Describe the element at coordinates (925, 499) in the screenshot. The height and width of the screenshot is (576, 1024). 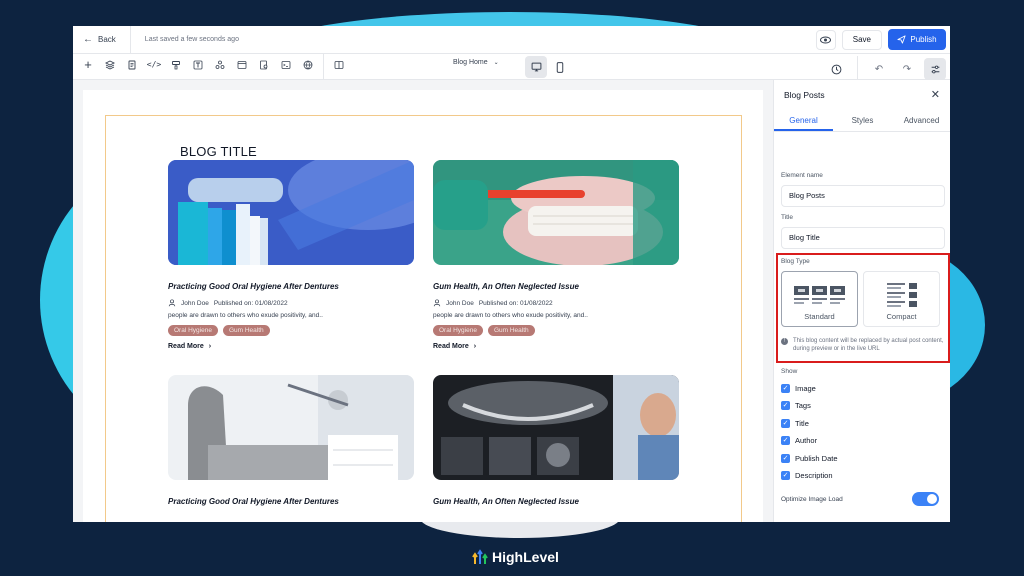
I see `optimize-image-toggle` at that location.